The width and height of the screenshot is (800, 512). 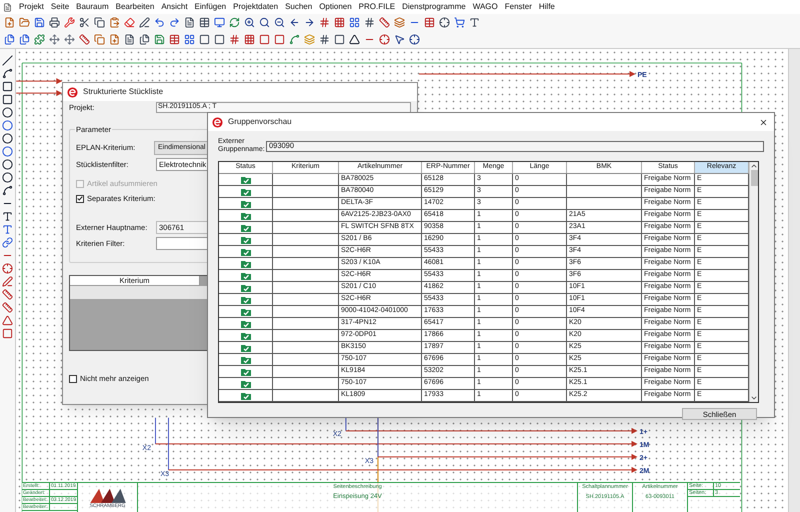 What do you see at coordinates (129, 22) in the screenshot?
I see `eraser-icon` at bounding box center [129, 22].